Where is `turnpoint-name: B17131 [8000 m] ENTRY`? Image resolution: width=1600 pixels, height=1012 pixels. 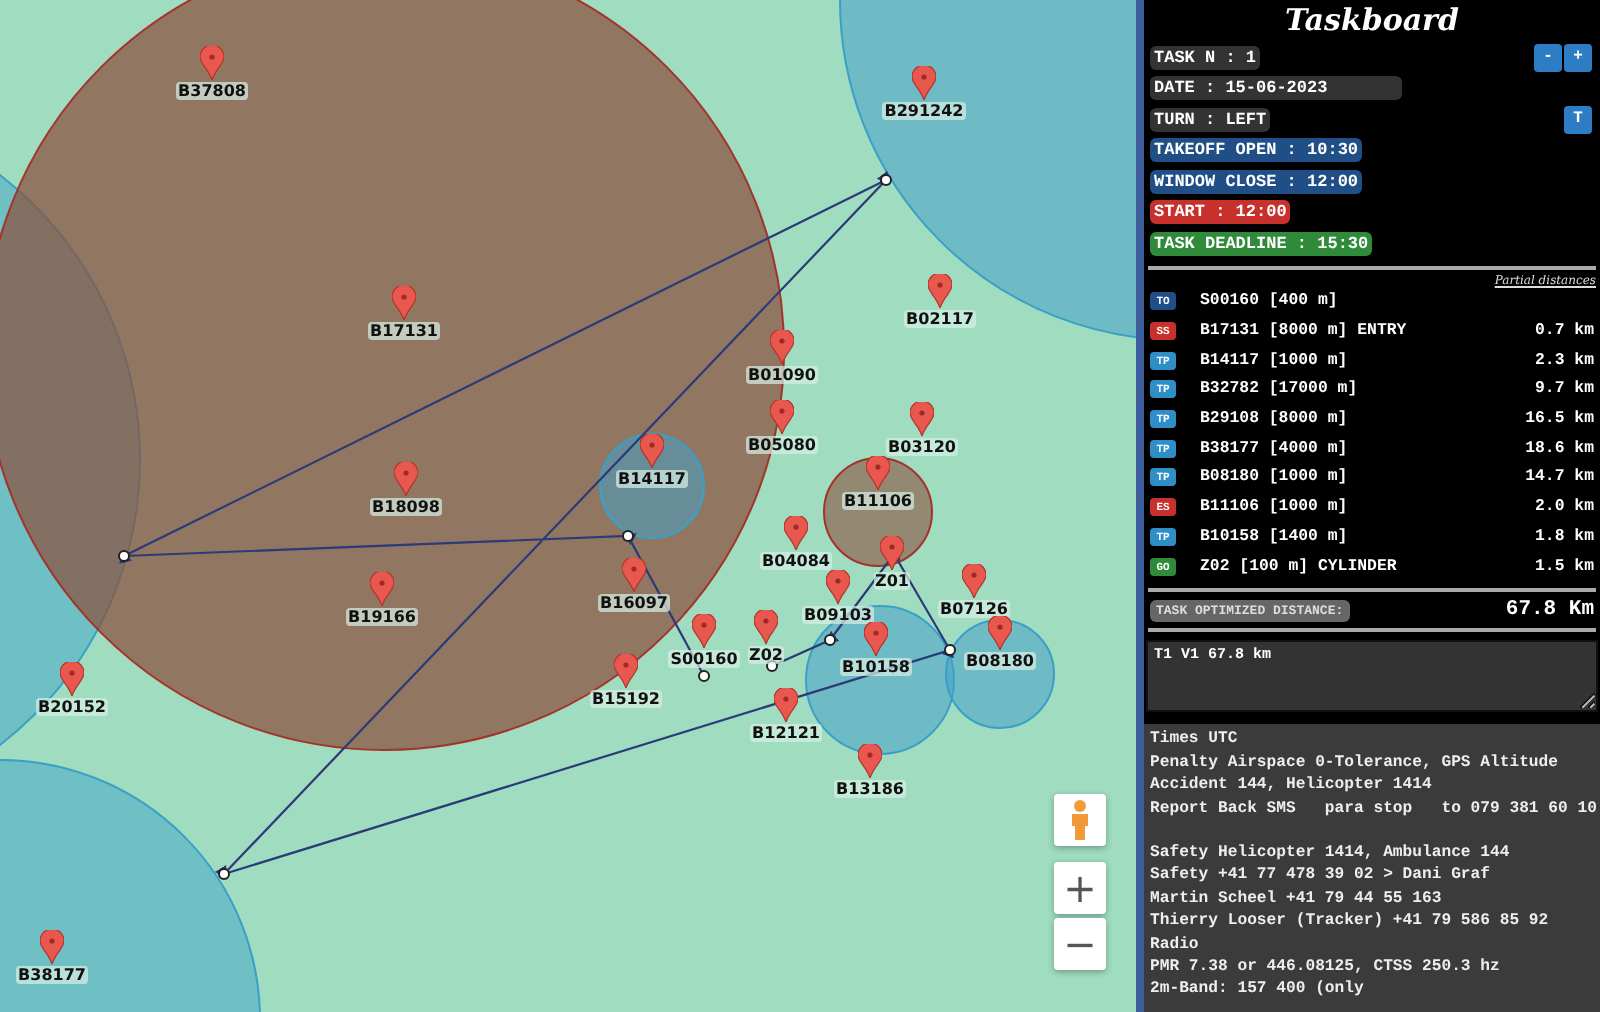 turnpoint-name: B17131 [8000 m] ENTRY is located at coordinates (1304, 331).